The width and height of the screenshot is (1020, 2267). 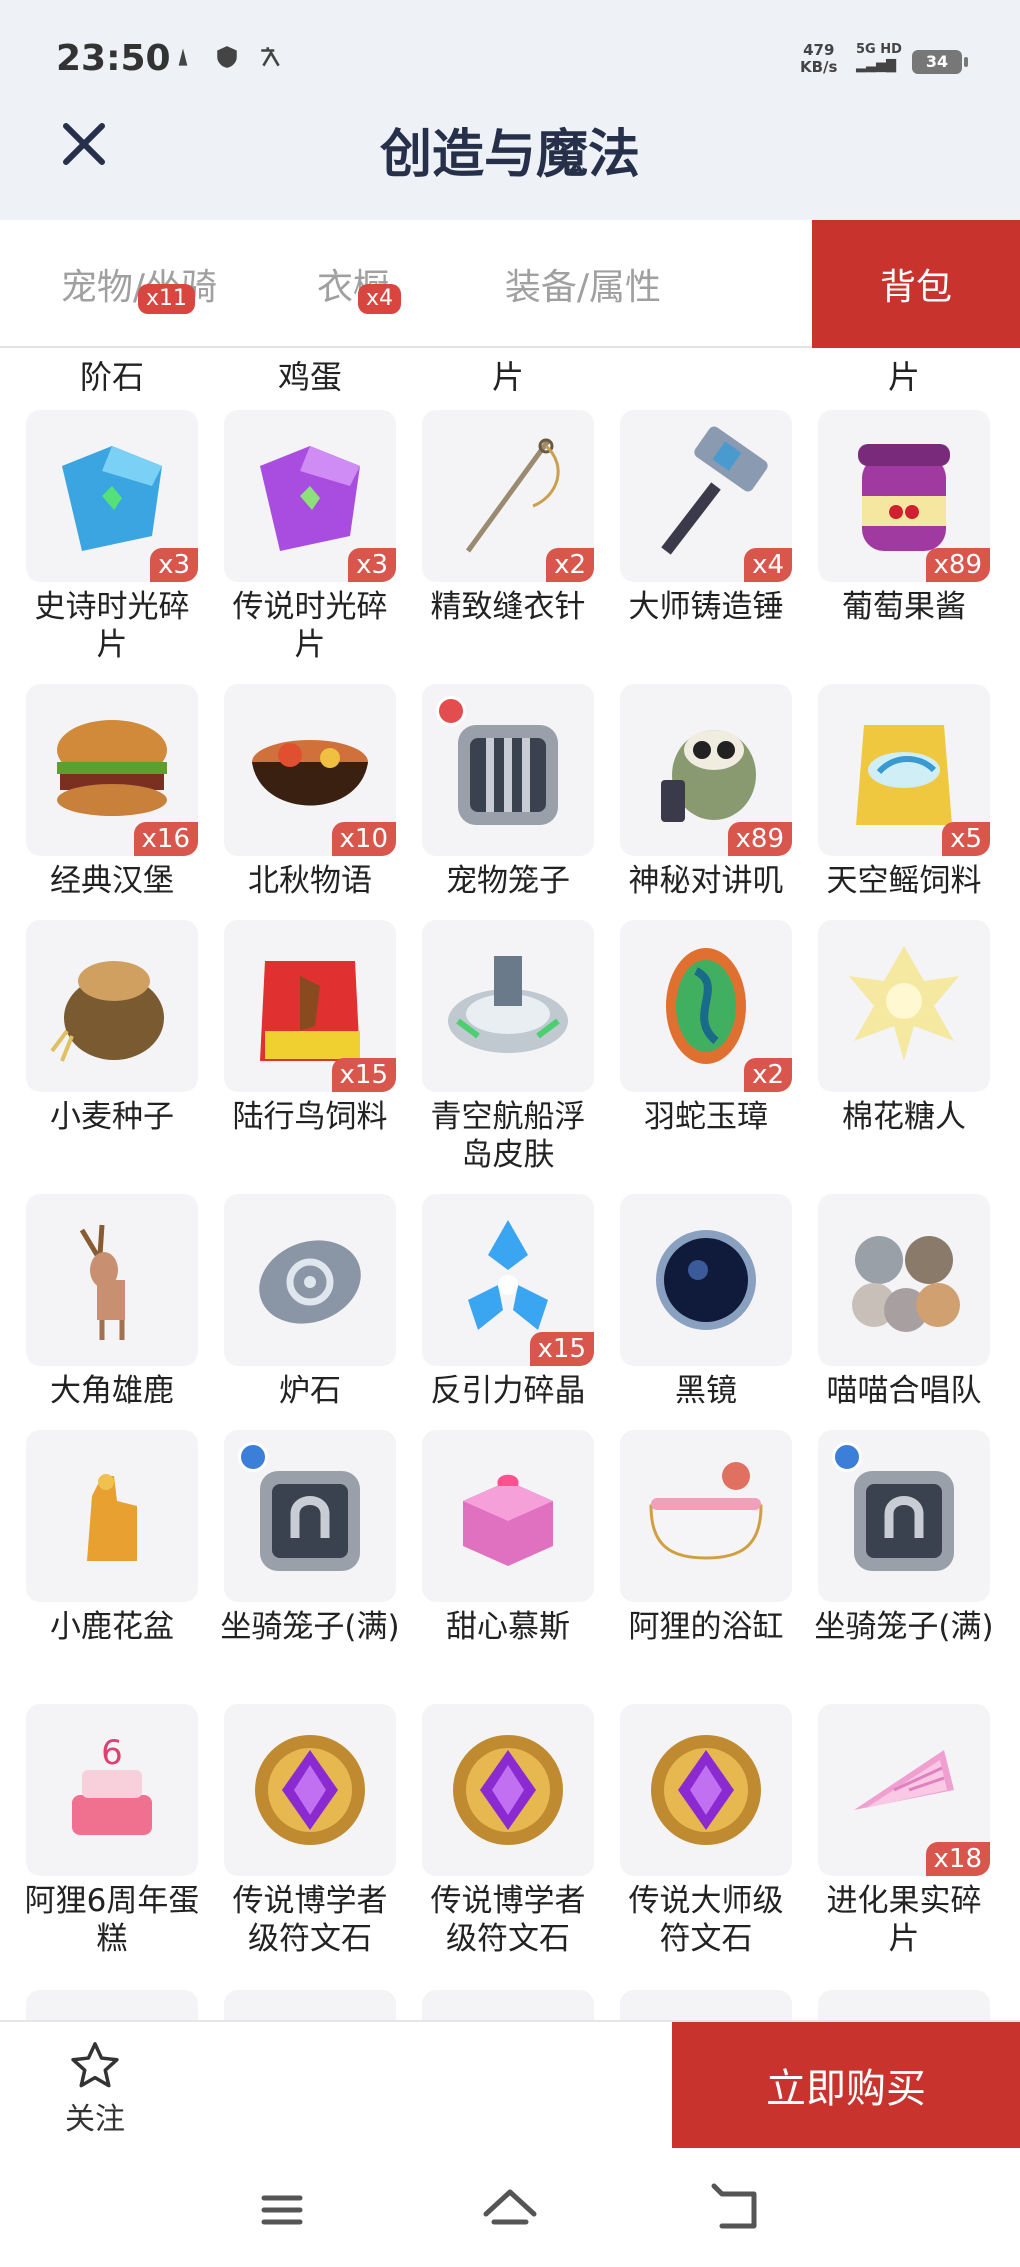 I want to click on network-speed: 479 KB/s, so click(x=819, y=58).